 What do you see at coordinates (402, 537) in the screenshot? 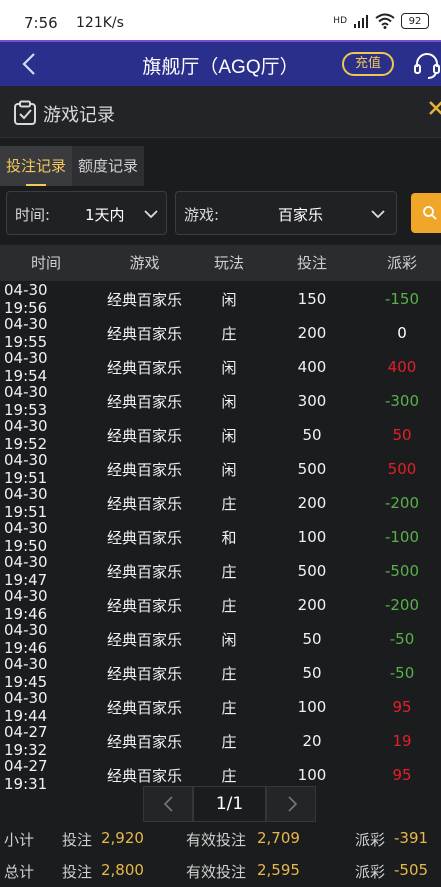
I see `row-payout: -100` at bounding box center [402, 537].